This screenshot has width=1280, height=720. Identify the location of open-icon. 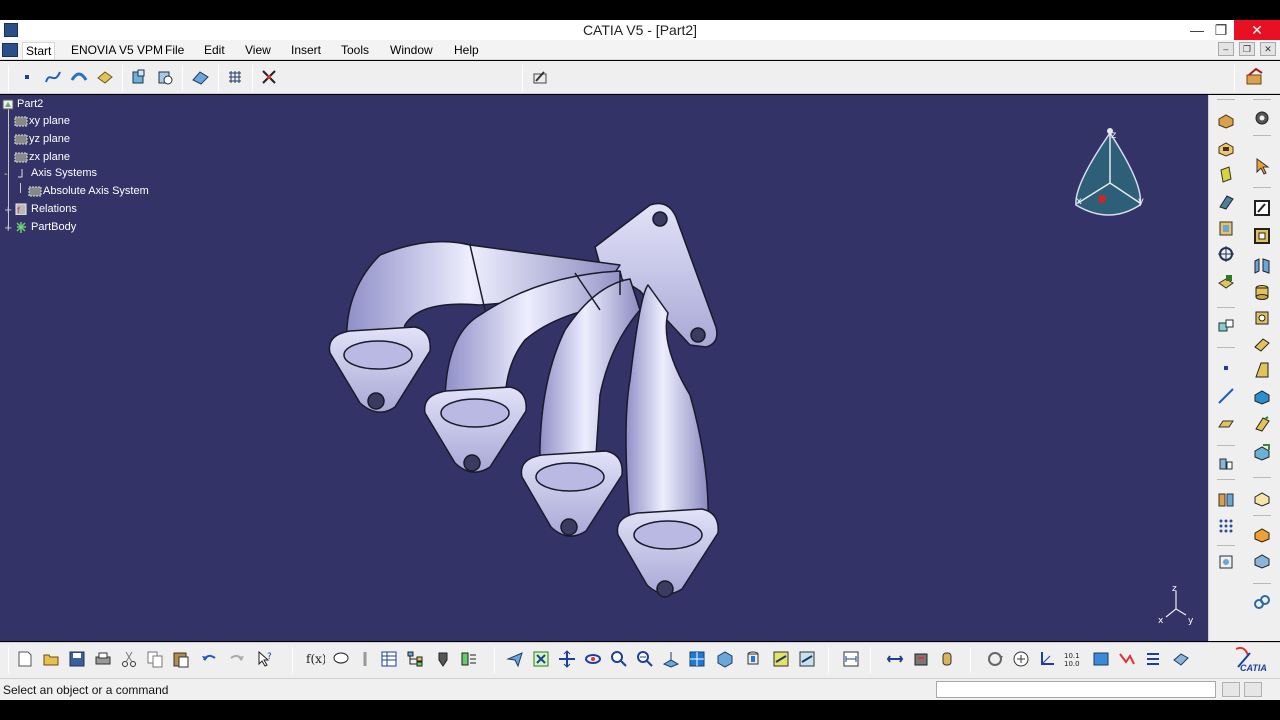
(51, 659).